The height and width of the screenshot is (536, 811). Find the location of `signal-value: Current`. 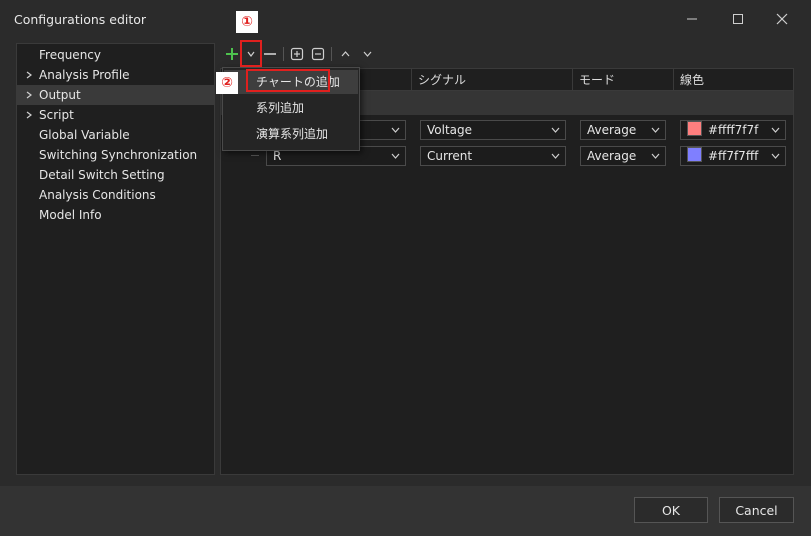

signal-value: Current is located at coordinates (450, 156).